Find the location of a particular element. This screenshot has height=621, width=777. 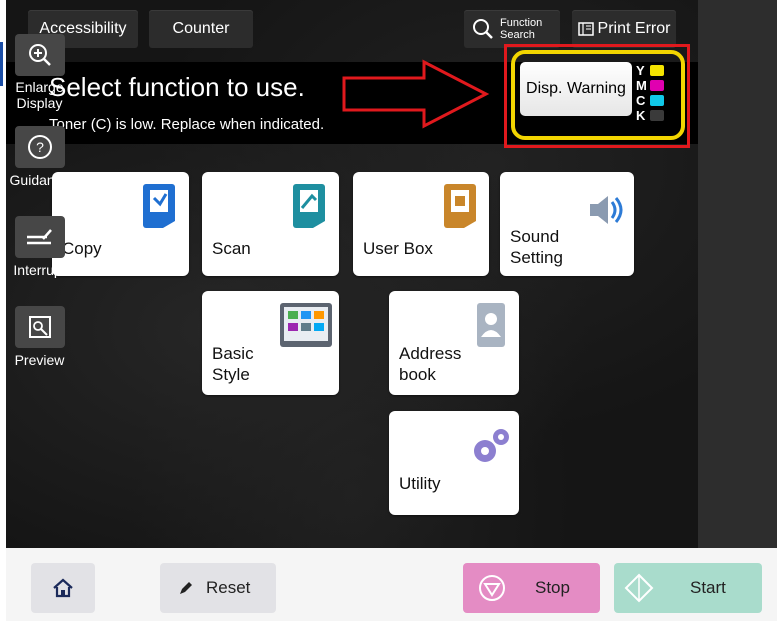

stop-label: Stop is located at coordinates (552, 587).